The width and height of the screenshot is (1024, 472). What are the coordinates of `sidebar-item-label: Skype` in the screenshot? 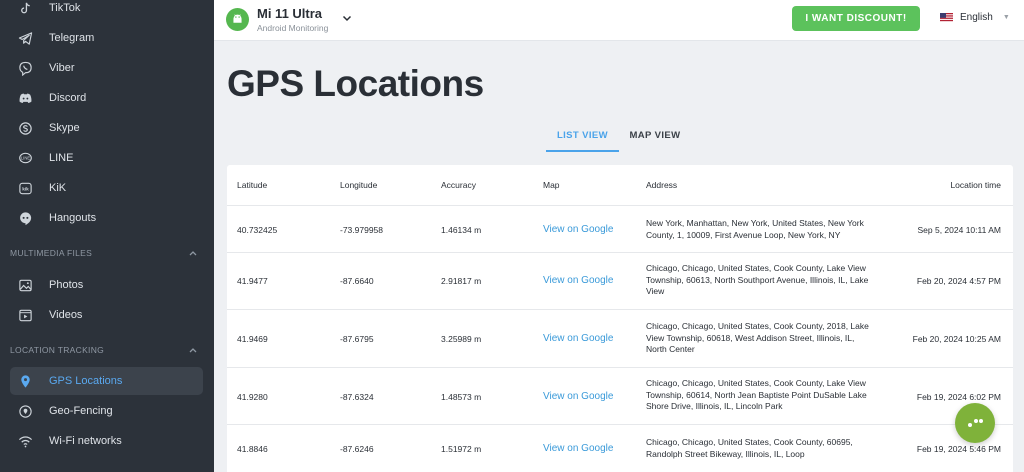 It's located at (64, 128).